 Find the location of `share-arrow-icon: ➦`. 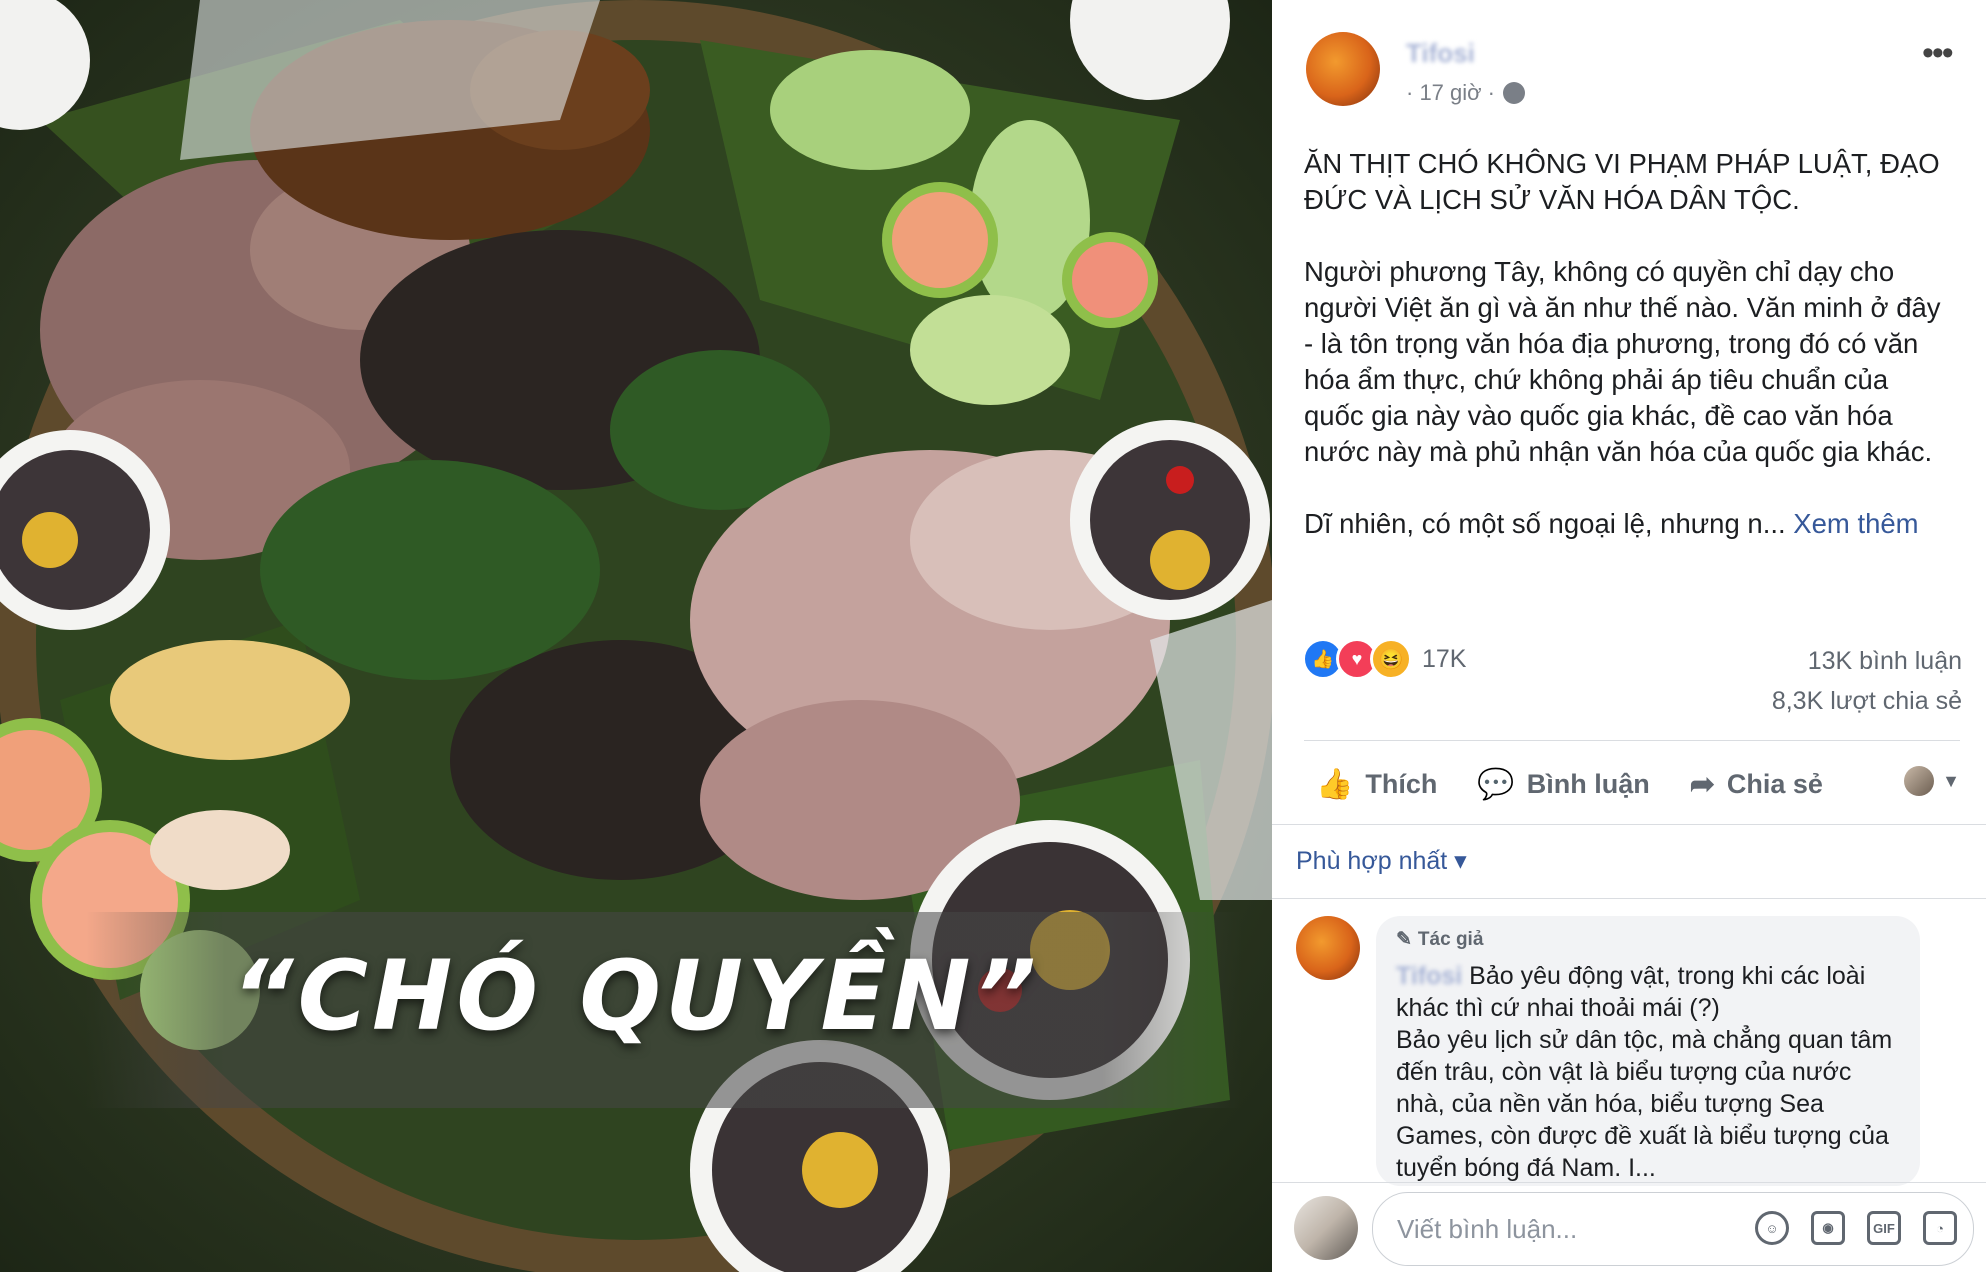

share-arrow-icon: ➦ is located at coordinates (1702, 784).